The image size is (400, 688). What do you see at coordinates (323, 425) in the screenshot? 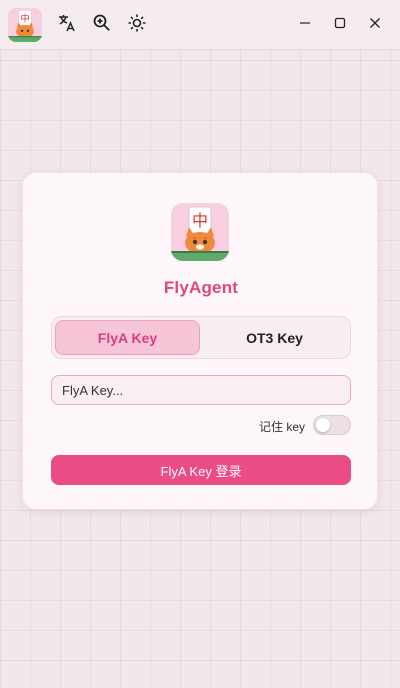
I see `toggle-knob` at bounding box center [323, 425].